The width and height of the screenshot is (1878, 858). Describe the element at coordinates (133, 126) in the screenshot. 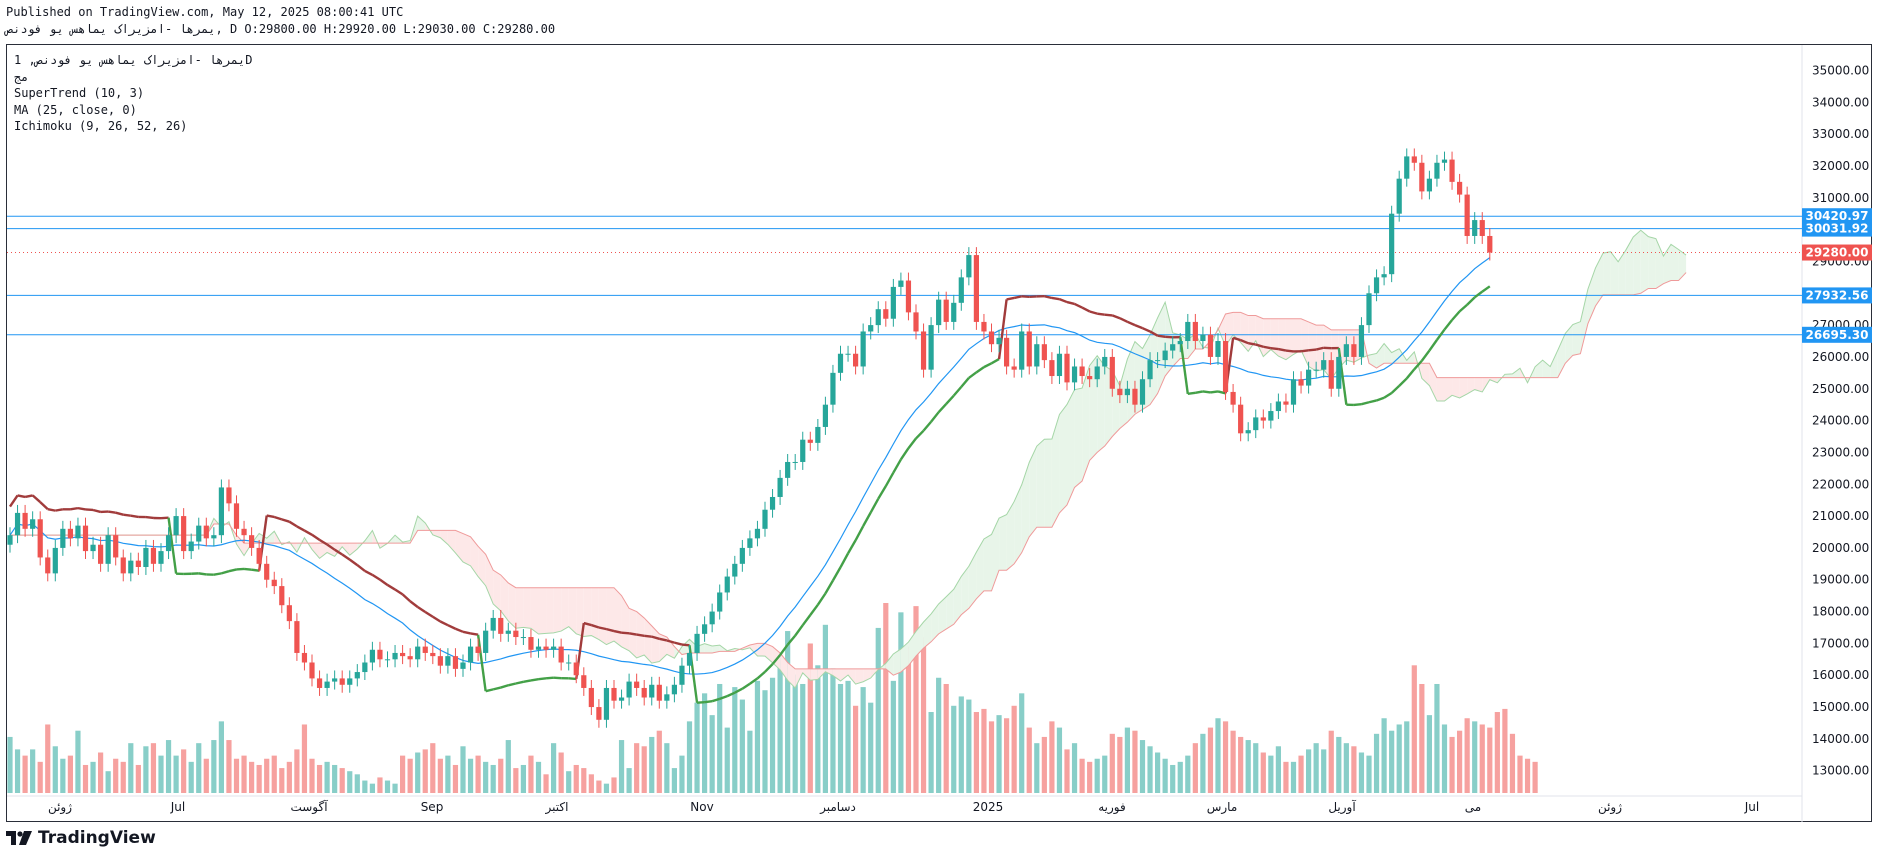

I see `legend-ichimoku: Ichimoku (9, 26, 52, 26)` at that location.